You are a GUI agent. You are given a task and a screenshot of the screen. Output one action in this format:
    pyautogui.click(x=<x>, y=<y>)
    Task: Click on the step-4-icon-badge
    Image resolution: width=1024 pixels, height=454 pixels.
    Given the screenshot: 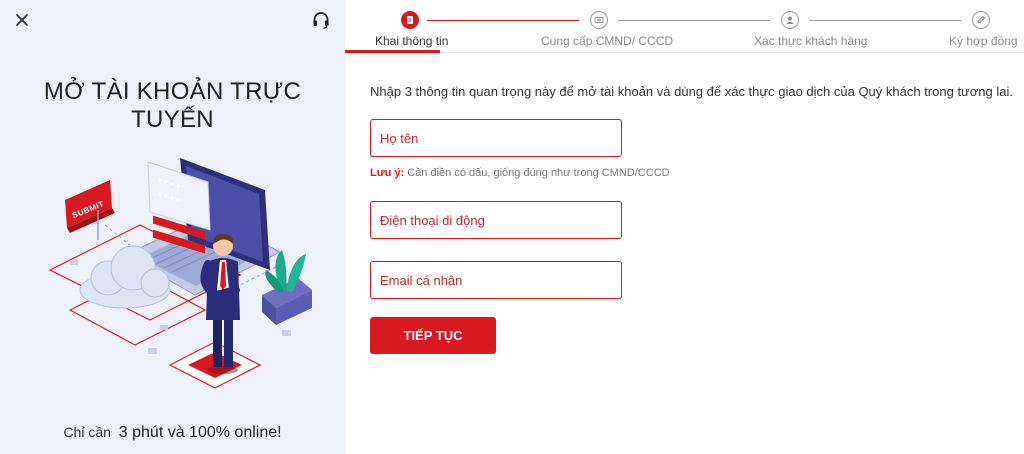 What is the action you would take?
    pyautogui.click(x=981, y=20)
    